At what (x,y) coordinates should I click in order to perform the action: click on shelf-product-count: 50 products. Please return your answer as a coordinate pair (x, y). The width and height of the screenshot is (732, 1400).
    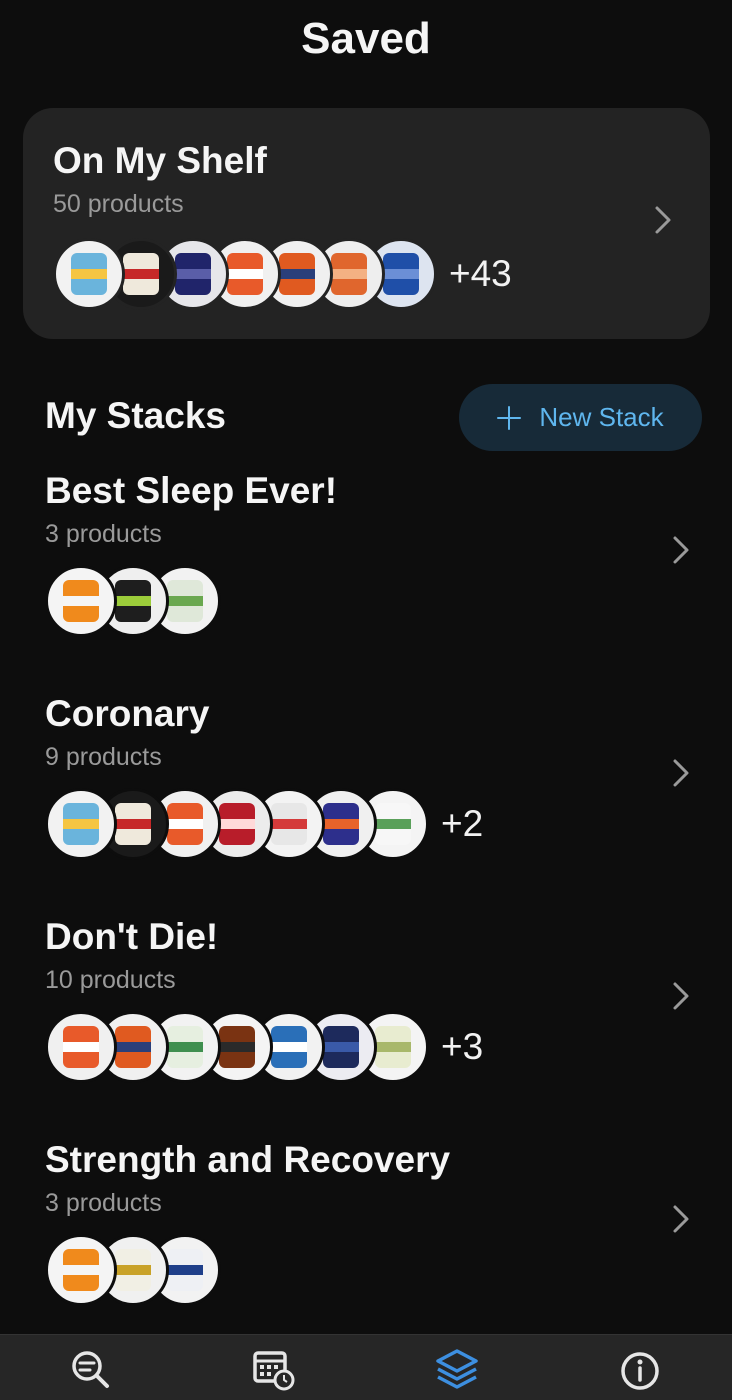
    Looking at the image, I should click on (118, 204).